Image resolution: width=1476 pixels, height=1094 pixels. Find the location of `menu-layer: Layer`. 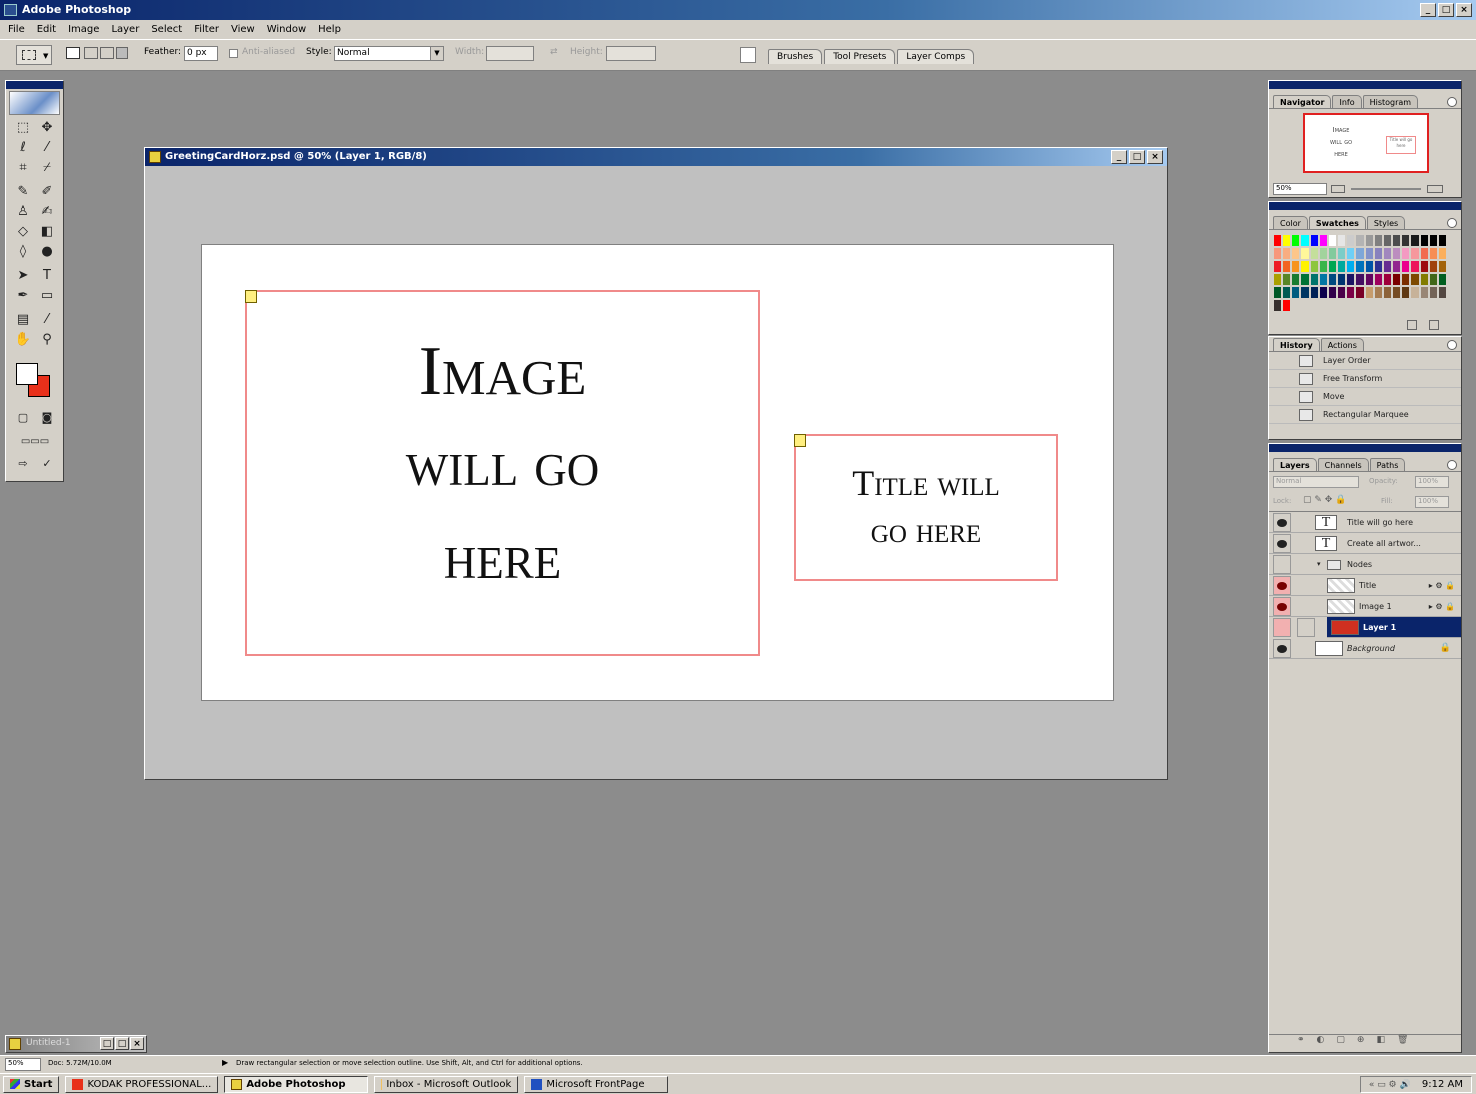

menu-layer: Layer is located at coordinates (125, 29).